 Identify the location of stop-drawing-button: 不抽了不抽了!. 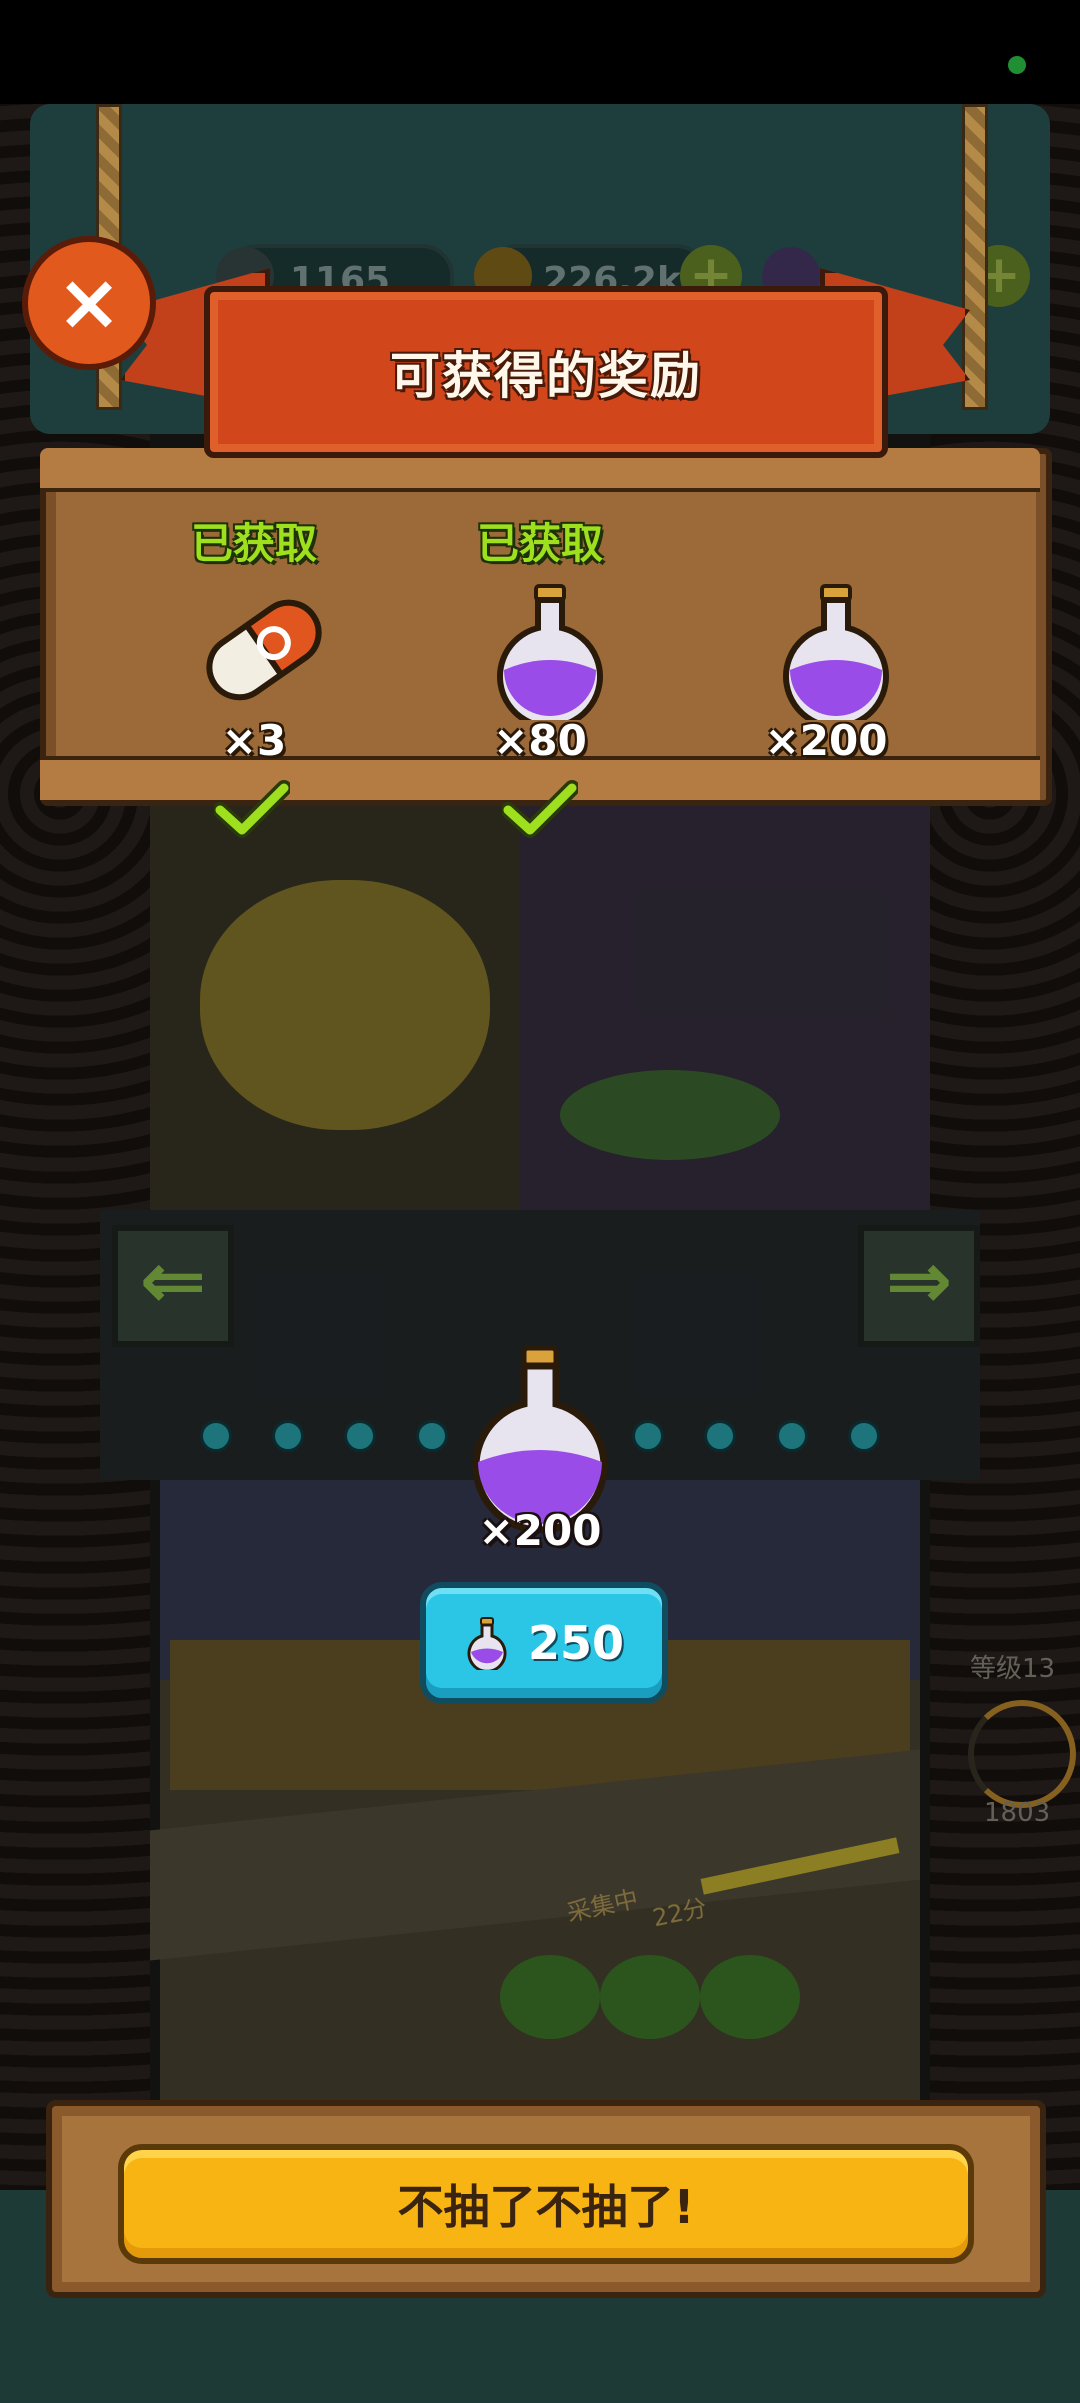
(546, 2204).